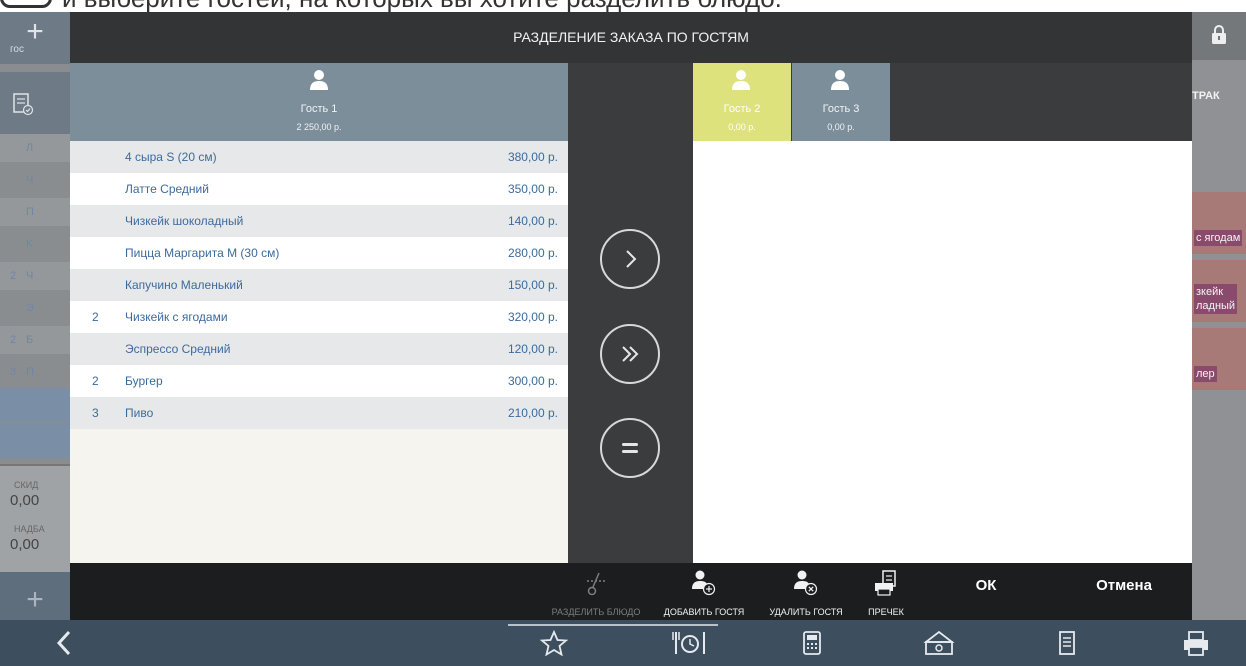 The height and width of the screenshot is (666, 1246). What do you see at coordinates (939, 646) in the screenshot?
I see `cash-register-icon` at bounding box center [939, 646].